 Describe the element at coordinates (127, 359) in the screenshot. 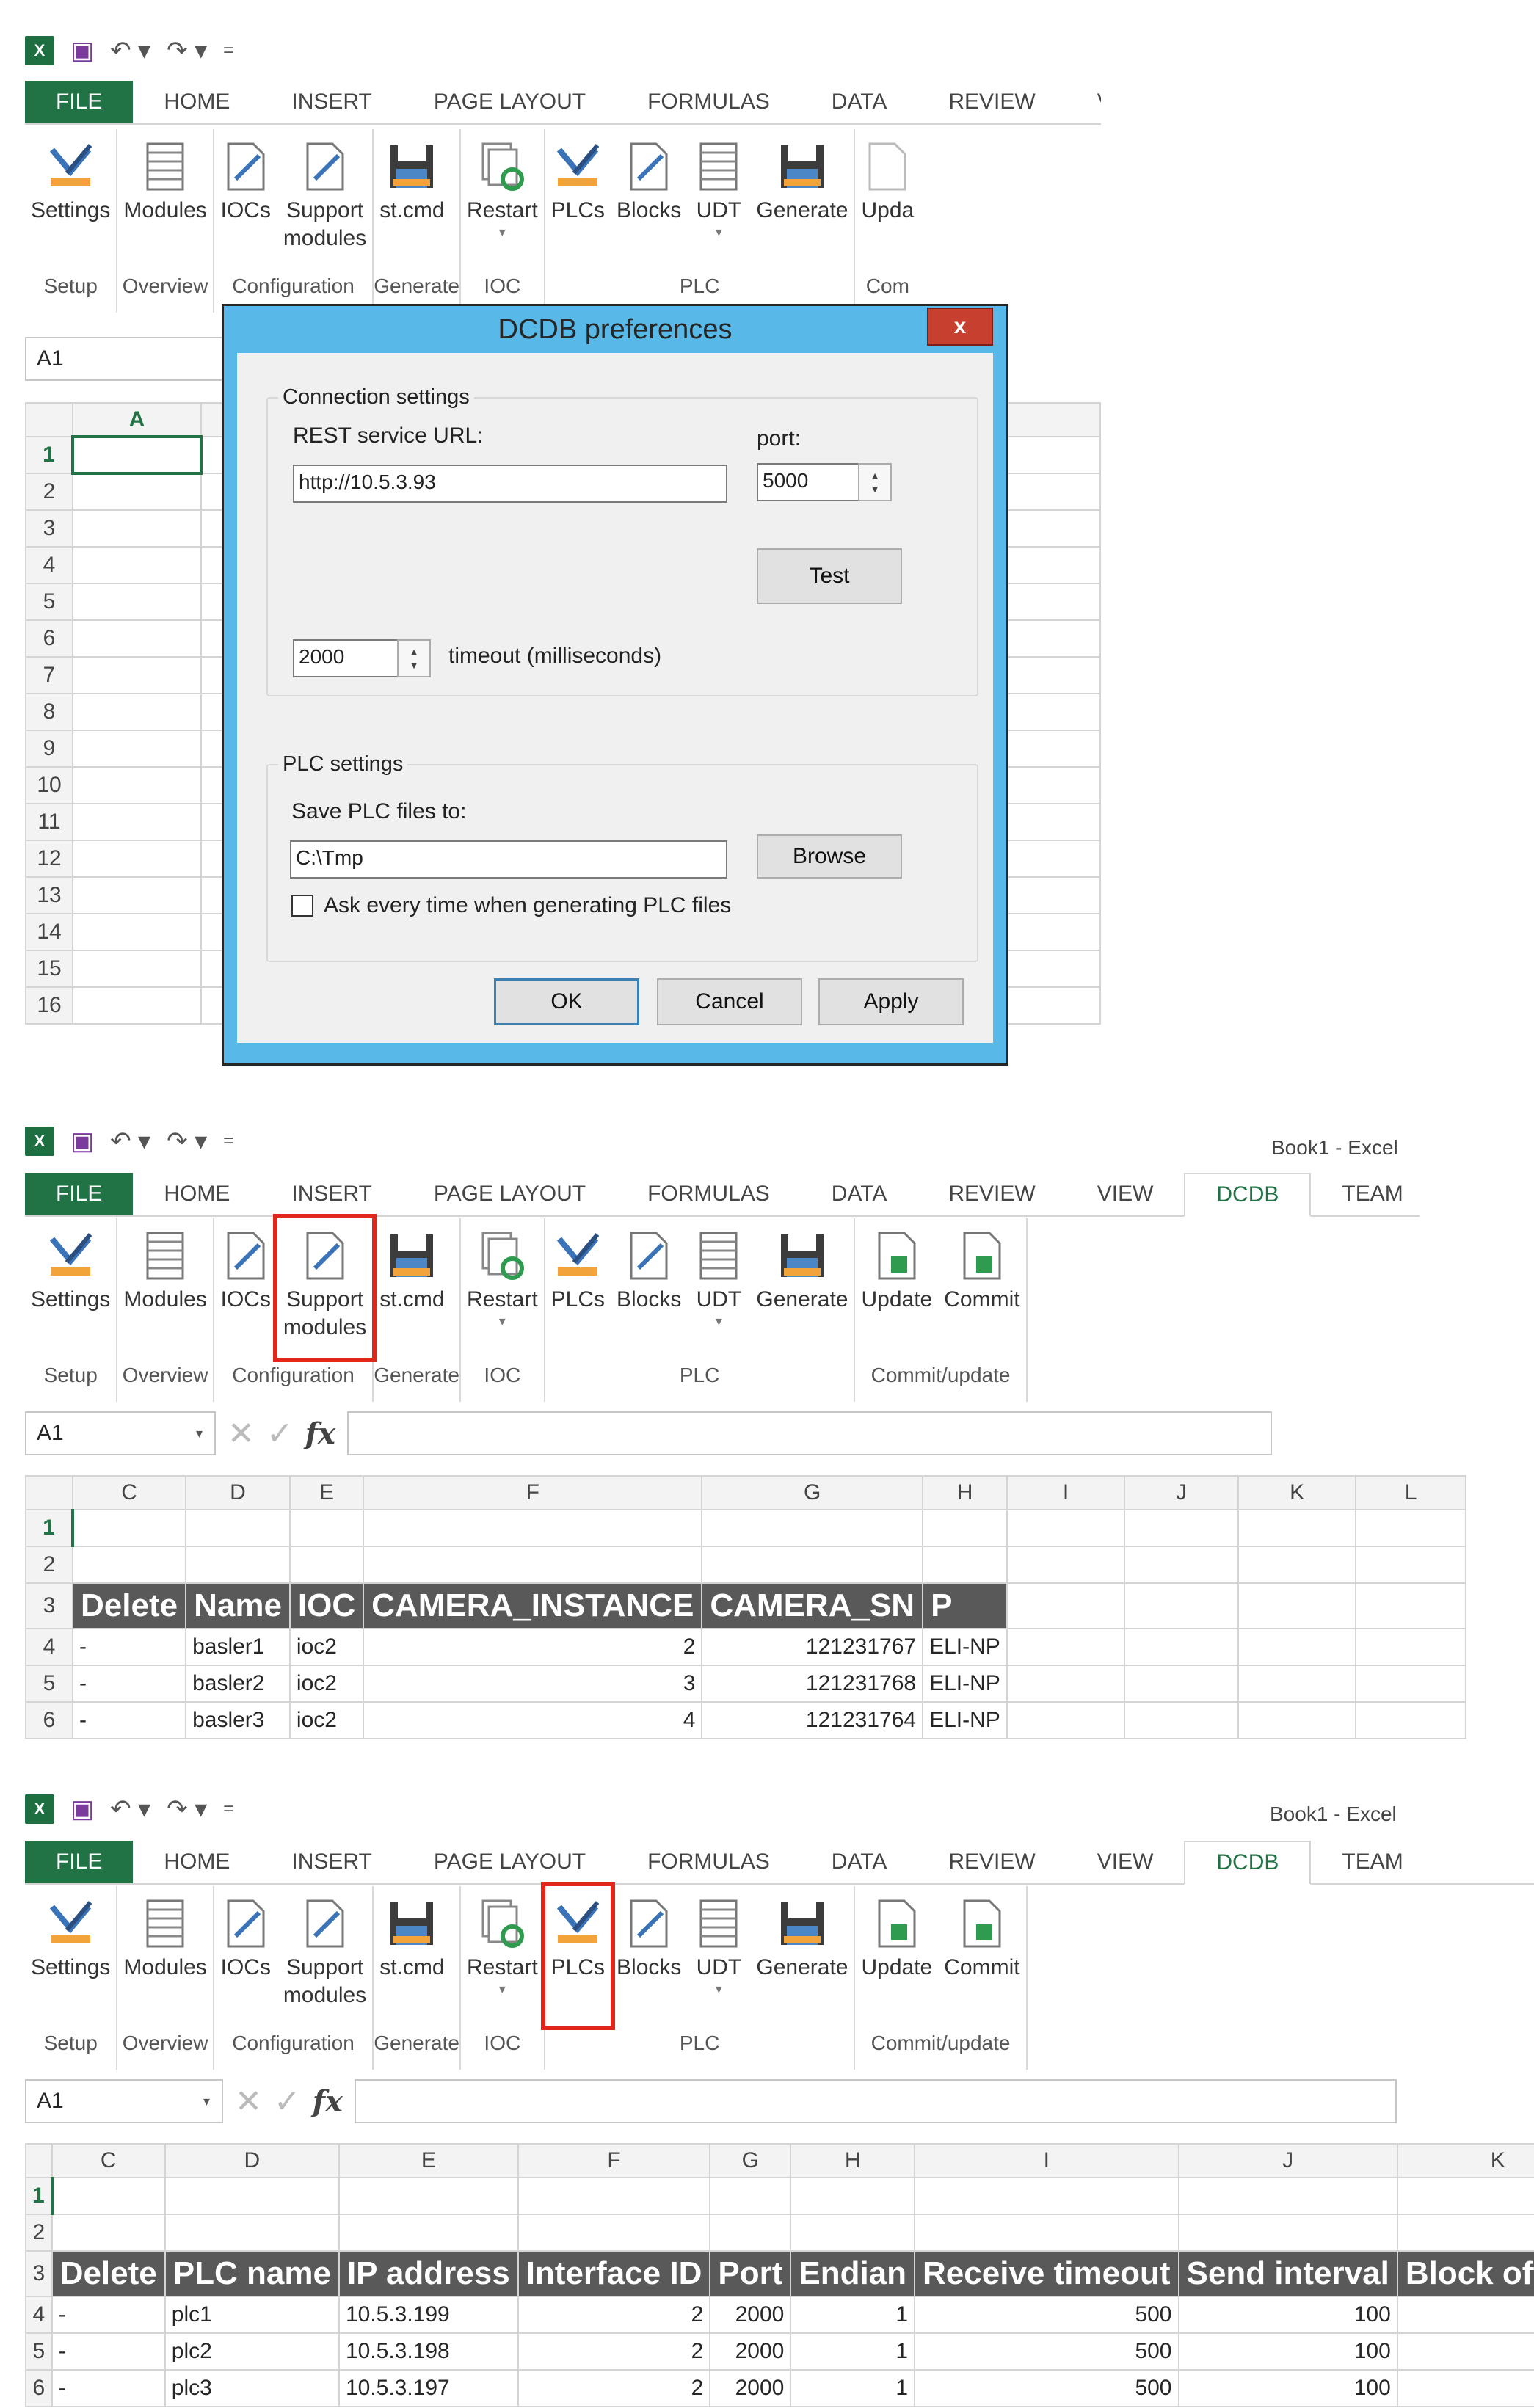

I see `name-box: A1` at that location.